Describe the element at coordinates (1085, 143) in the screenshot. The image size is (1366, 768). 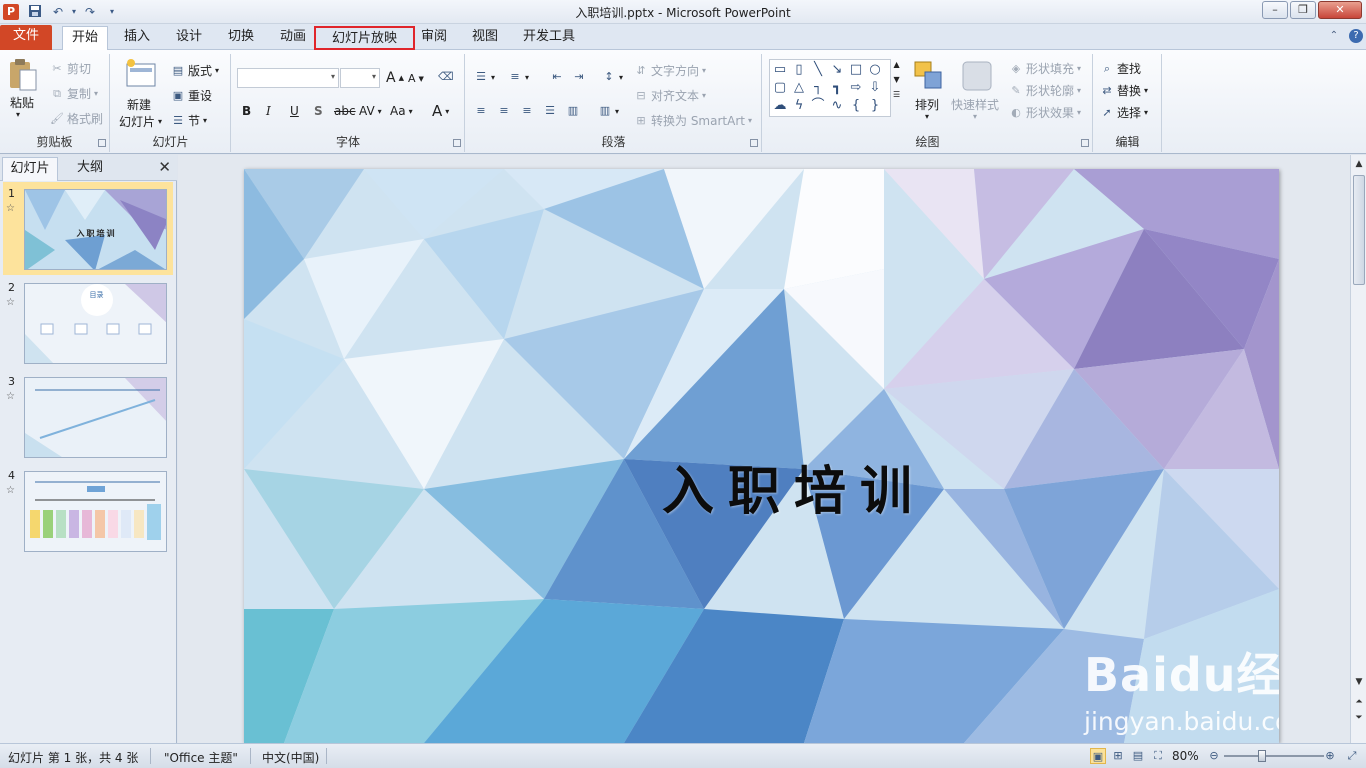
I see `drawing-launcher-icon` at that location.